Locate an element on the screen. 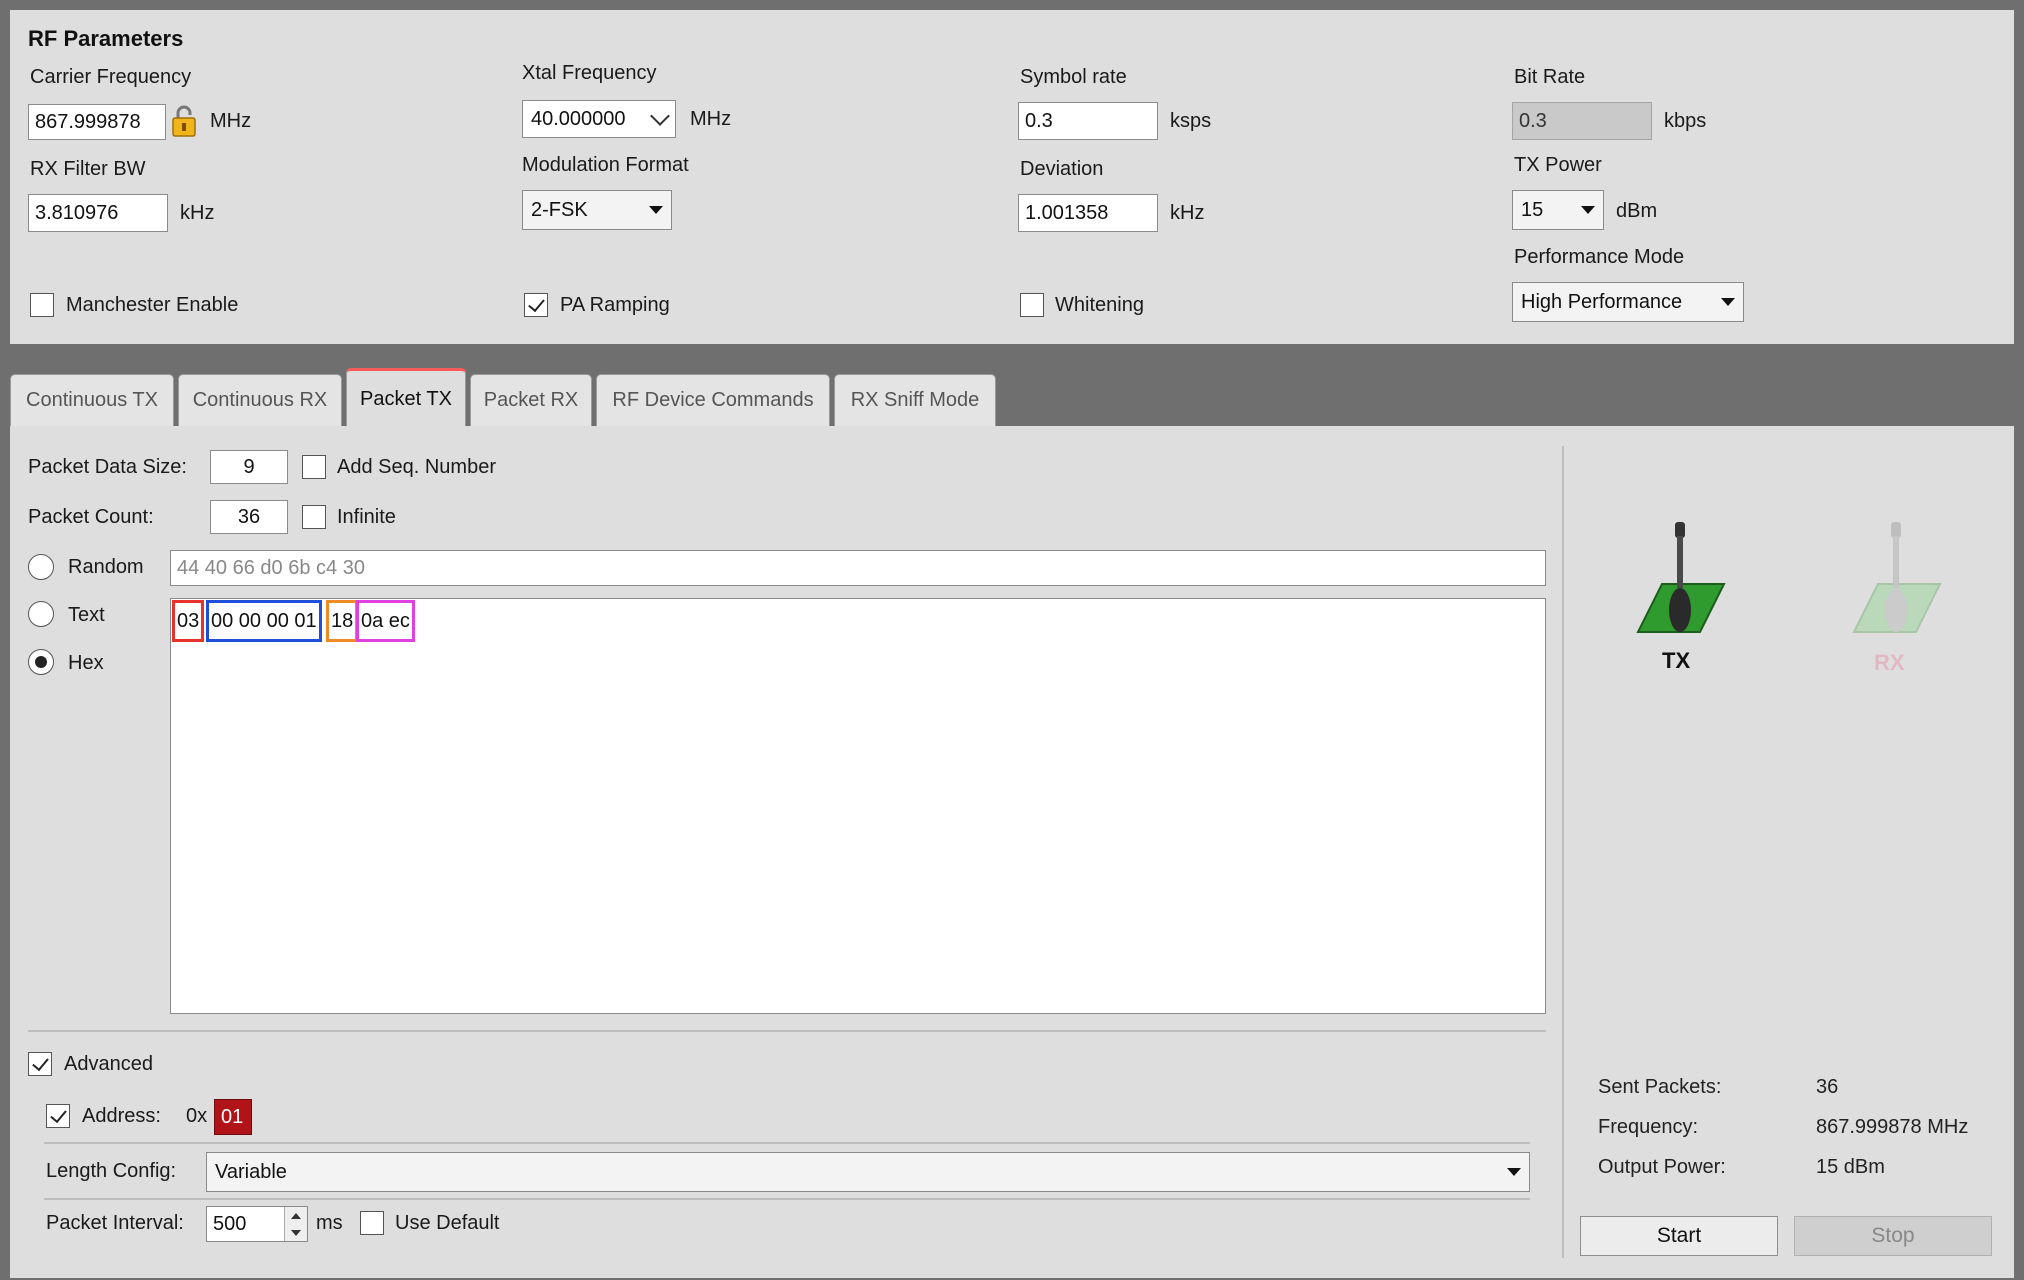 Image resolution: width=2024 pixels, height=1280 pixels. tx-switch-icon is located at coordinates (1680, 578).